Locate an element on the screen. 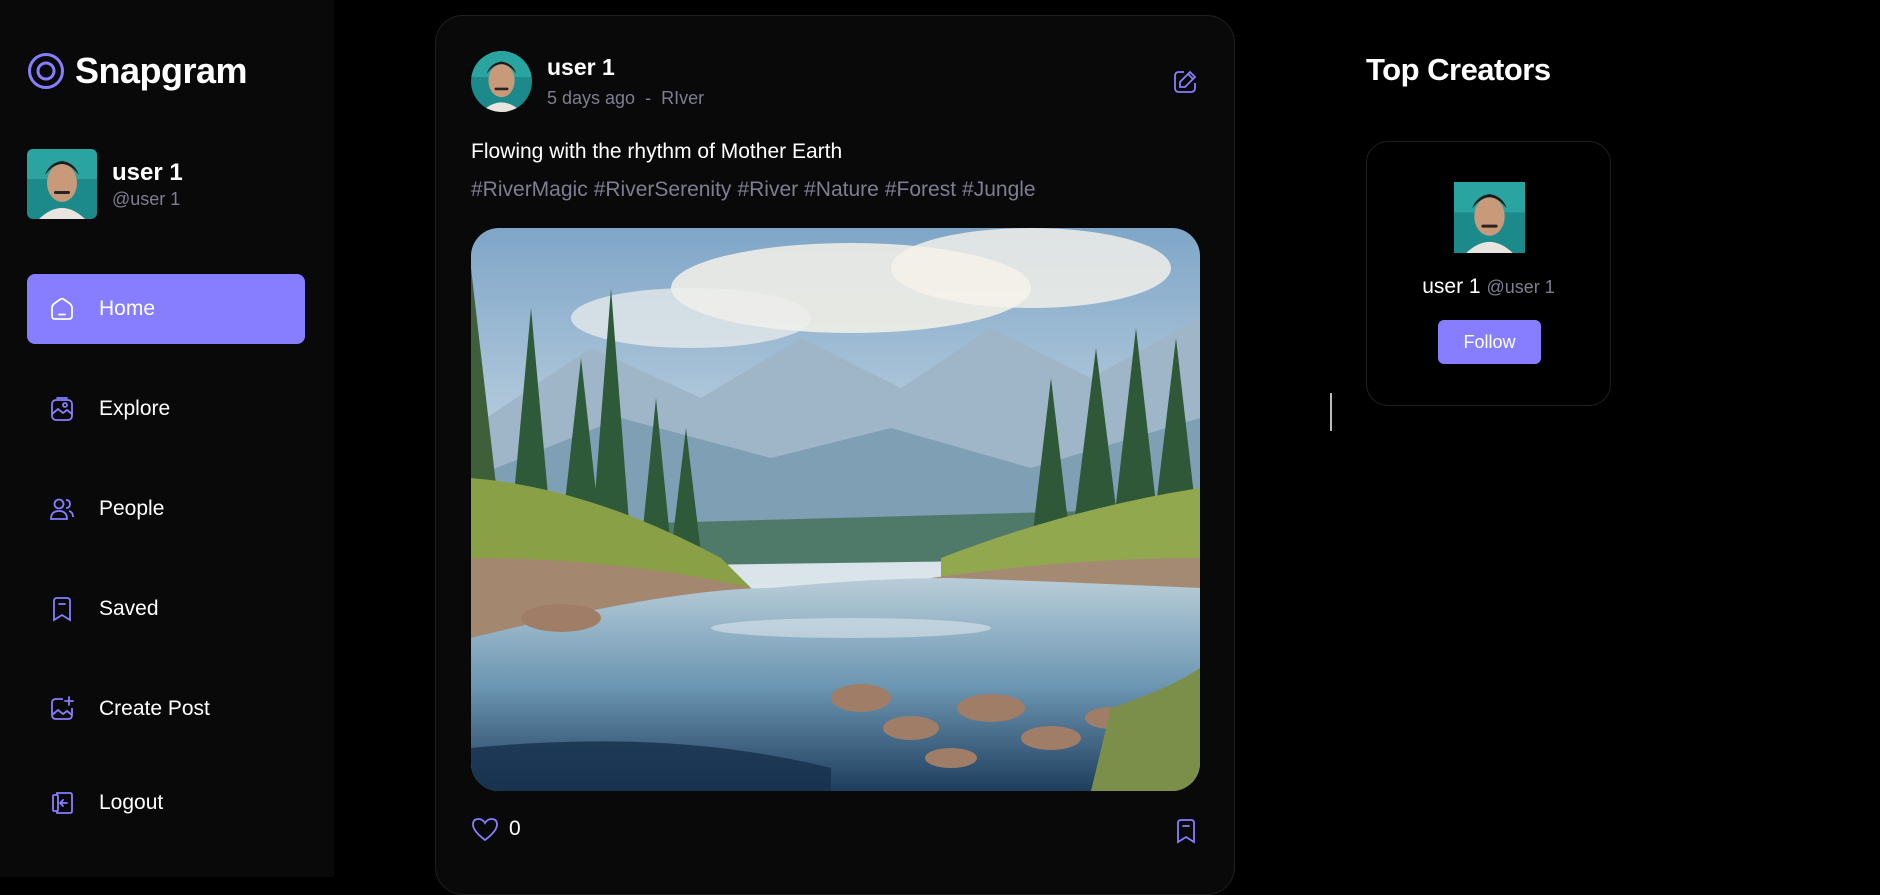  nav-item-people: People is located at coordinates (166, 509).